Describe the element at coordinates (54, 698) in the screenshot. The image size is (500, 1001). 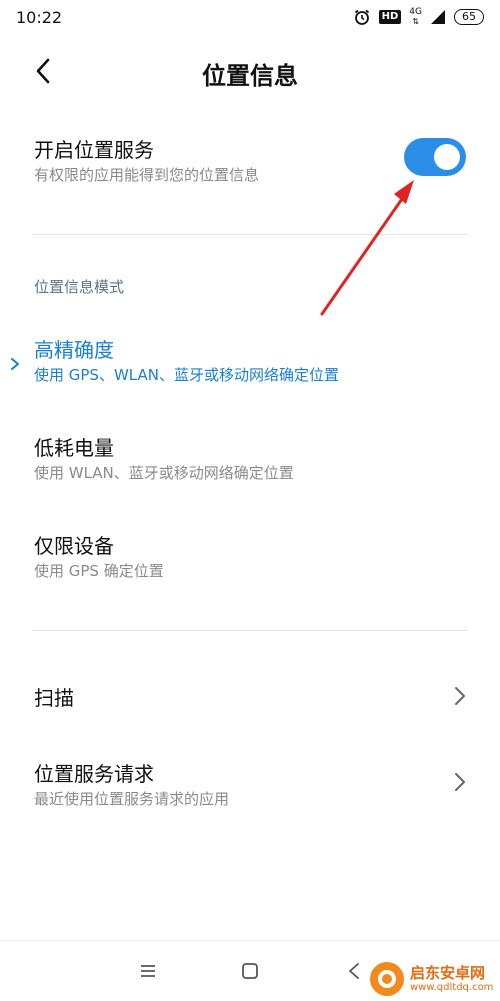
I see `scan-title: 扫描` at that location.